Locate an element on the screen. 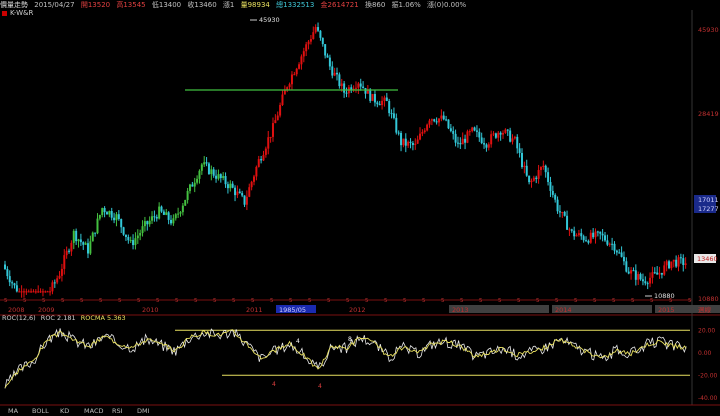  price-label-mid: 28419 is located at coordinates (708, 114).